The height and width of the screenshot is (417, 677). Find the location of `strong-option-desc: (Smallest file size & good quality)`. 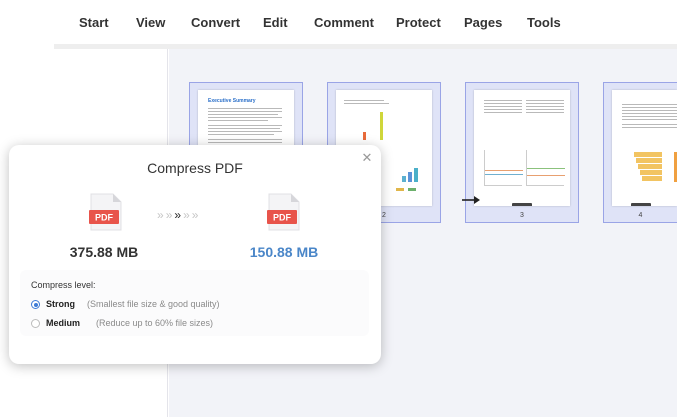

strong-option-desc: (Smallest file size & good quality) is located at coordinates (153, 304).